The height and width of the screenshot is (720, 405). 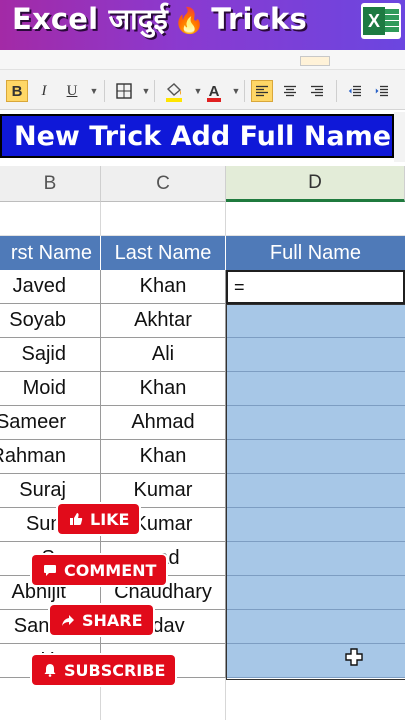 What do you see at coordinates (197, 136) in the screenshot?
I see `trick-title-box: New Trick Add Full Name` at bounding box center [197, 136].